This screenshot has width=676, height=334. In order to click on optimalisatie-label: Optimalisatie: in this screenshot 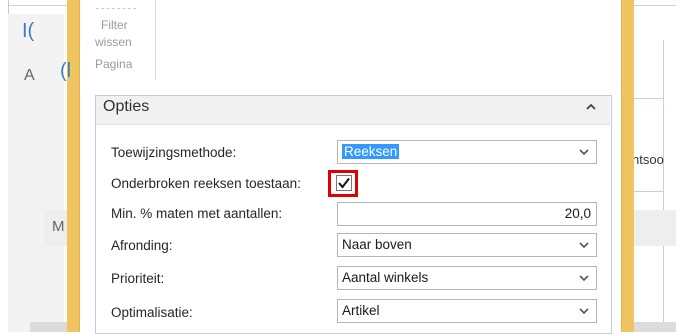, I will do `click(152, 312)`.